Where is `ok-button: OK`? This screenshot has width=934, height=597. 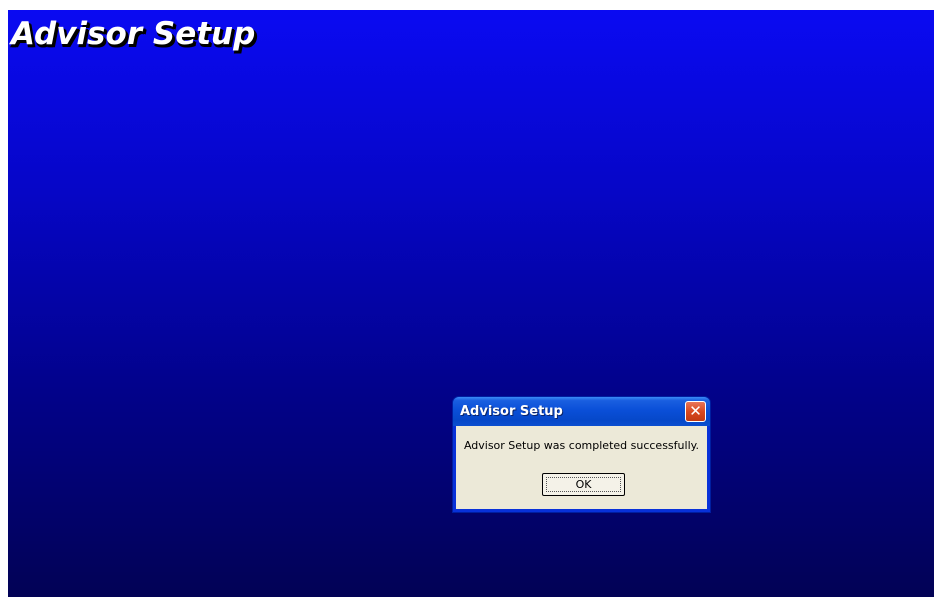
ok-button: OK is located at coordinates (583, 484).